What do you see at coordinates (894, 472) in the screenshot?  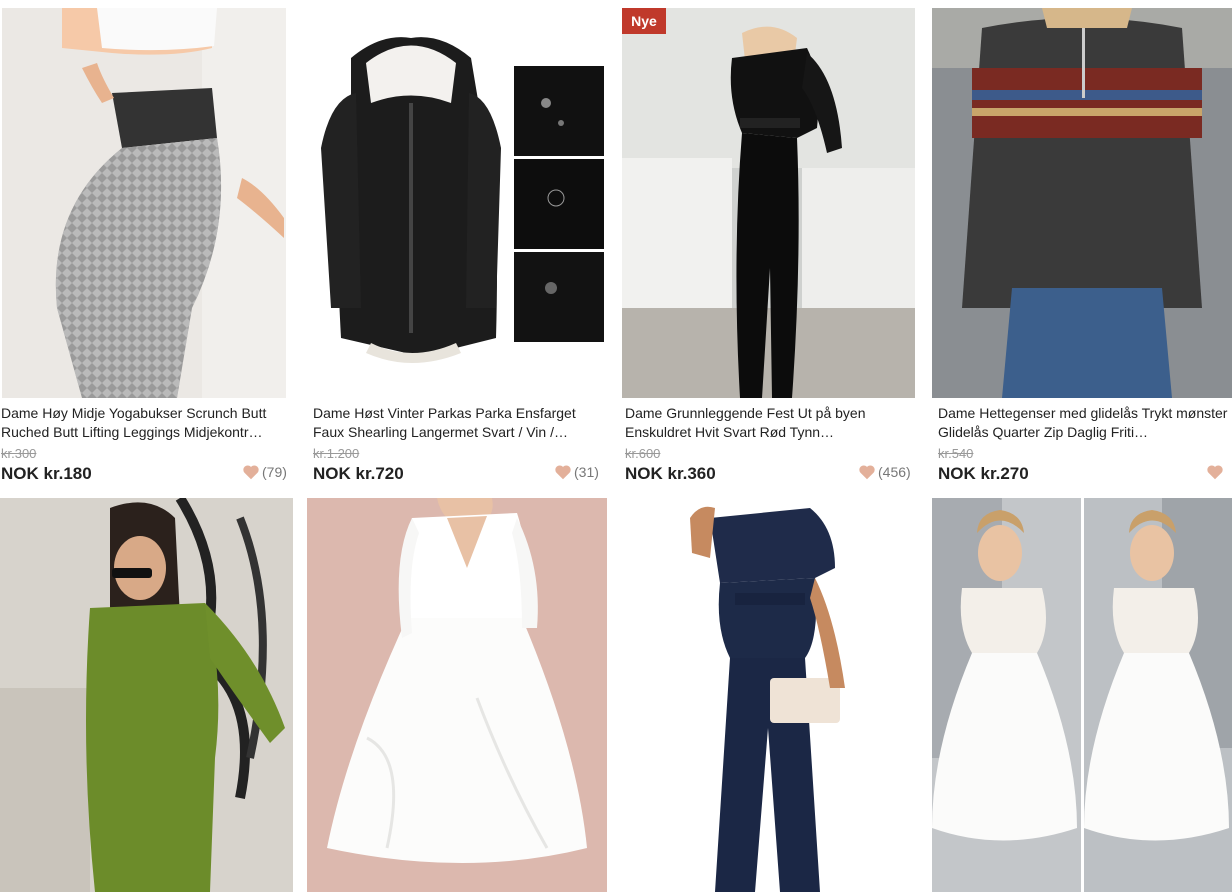 I see `favorite-count: (456)` at bounding box center [894, 472].